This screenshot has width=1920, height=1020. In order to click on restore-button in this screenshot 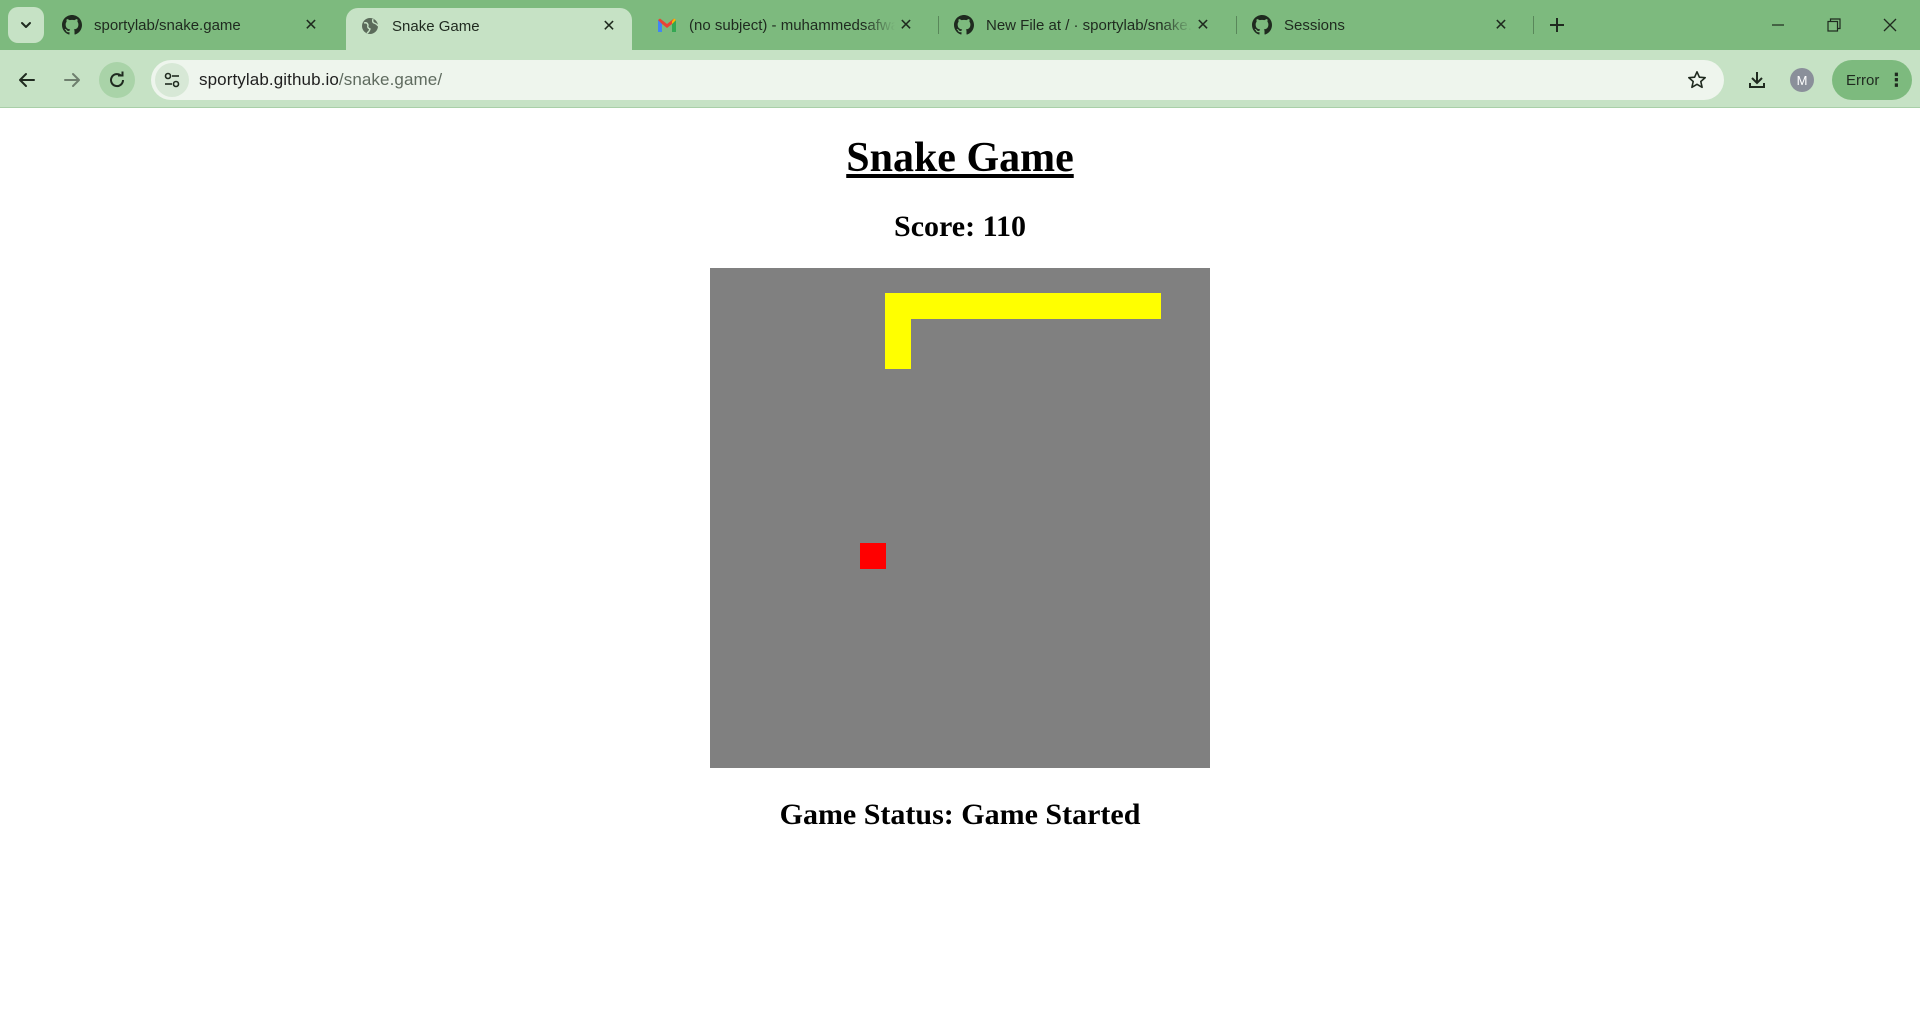, I will do `click(1834, 25)`.